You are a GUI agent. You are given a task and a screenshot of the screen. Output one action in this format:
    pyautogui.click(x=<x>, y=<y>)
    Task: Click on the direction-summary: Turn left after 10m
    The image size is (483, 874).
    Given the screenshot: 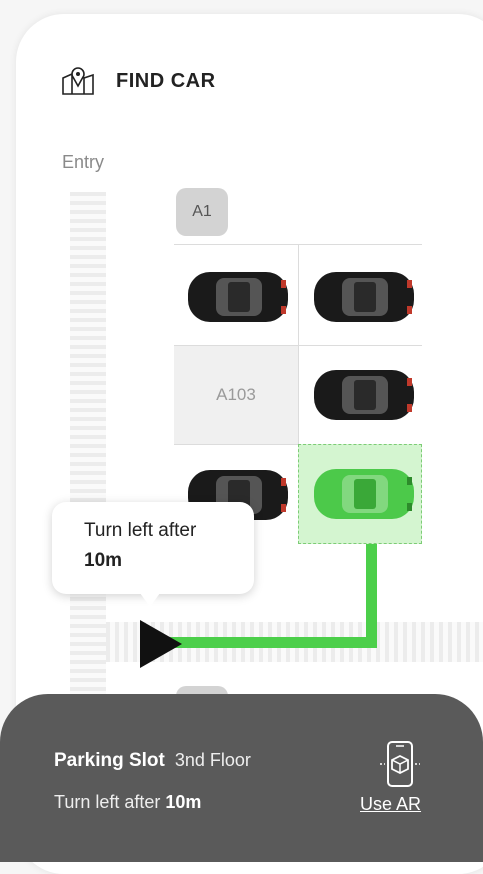 What is the action you would take?
    pyautogui.click(x=127, y=802)
    